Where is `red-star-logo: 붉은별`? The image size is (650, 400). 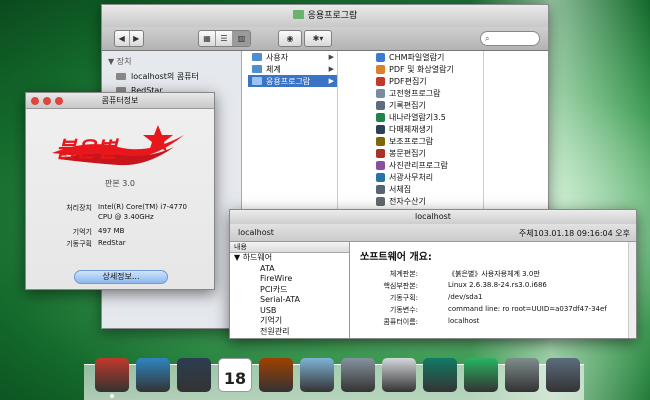 red-star-logo: 붉은별 is located at coordinates (118, 147).